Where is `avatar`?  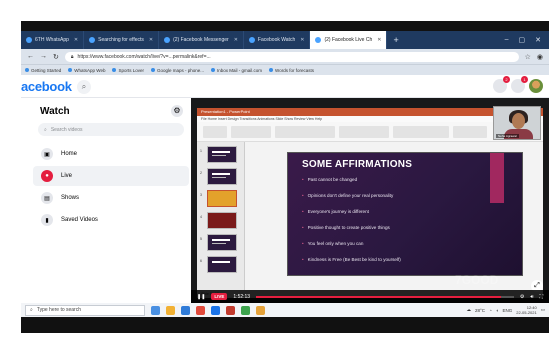 avatar is located at coordinates (536, 86).